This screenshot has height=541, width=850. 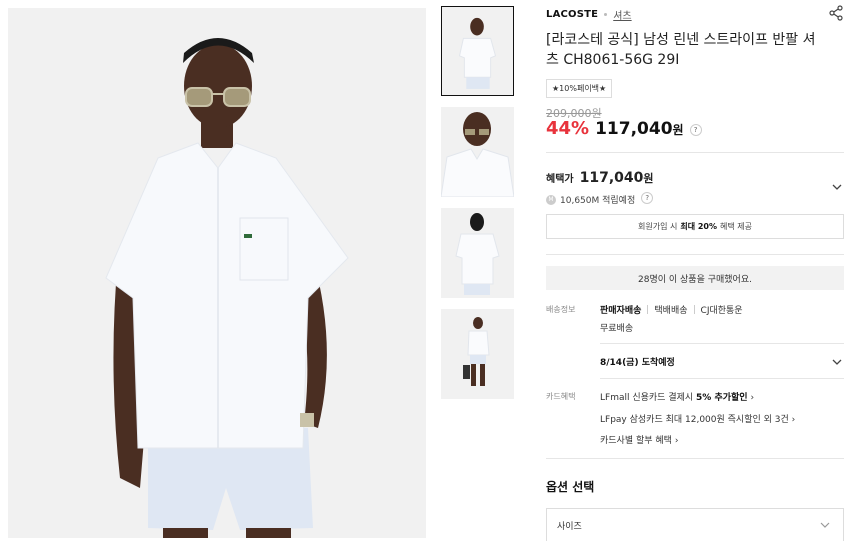 What do you see at coordinates (568, 128) in the screenshot?
I see `discount-rate: 44%` at bounding box center [568, 128].